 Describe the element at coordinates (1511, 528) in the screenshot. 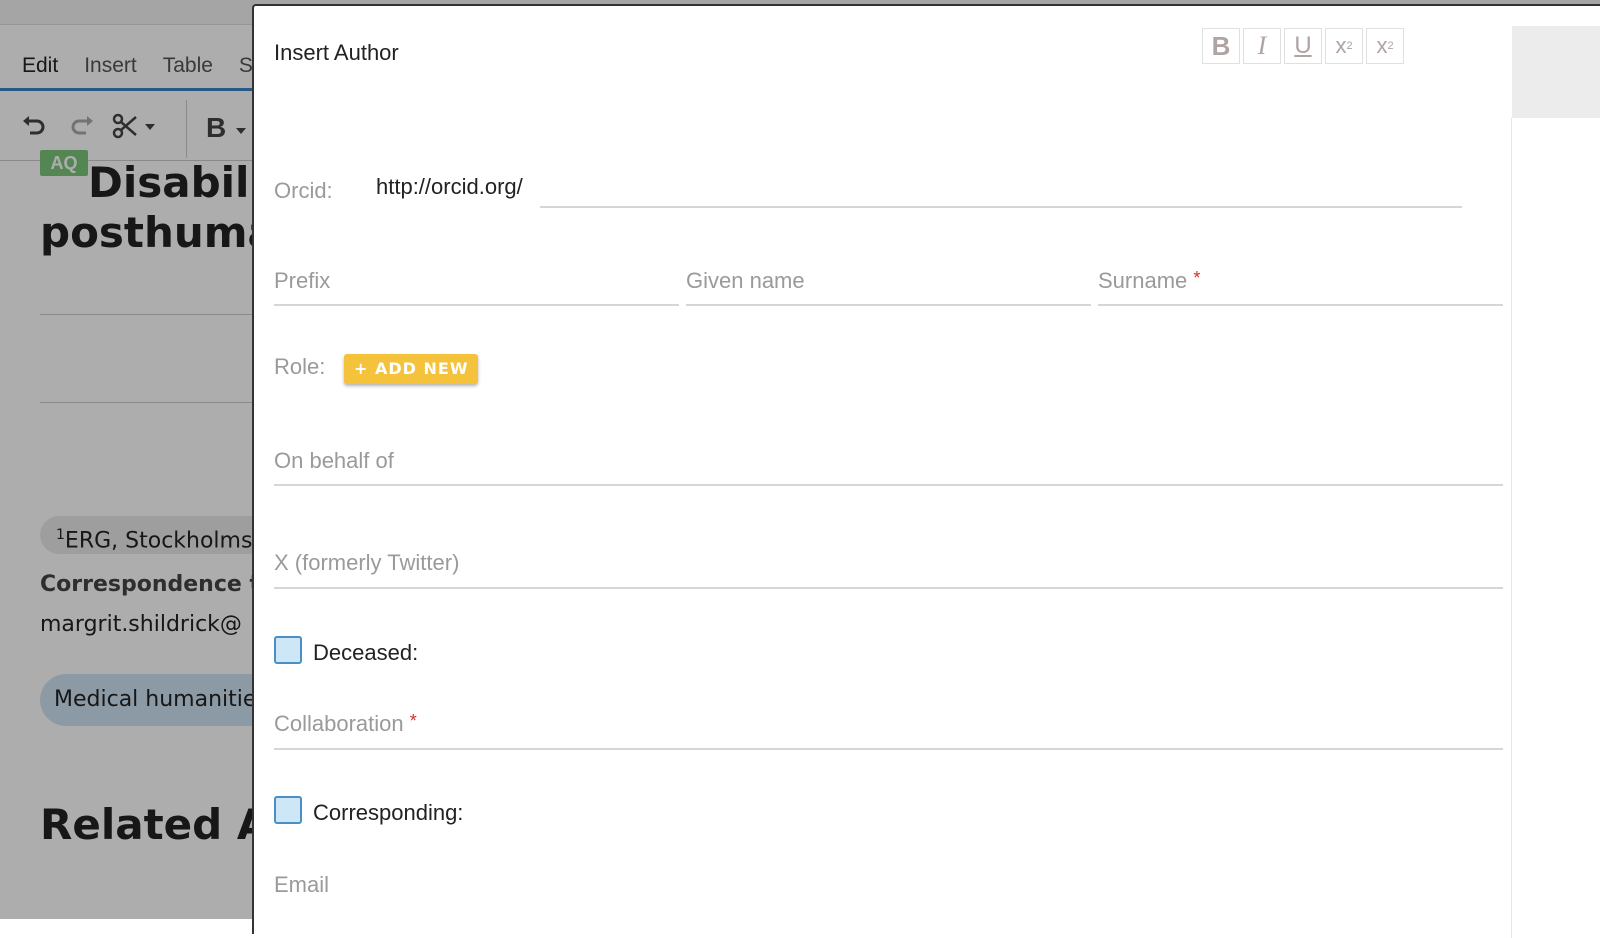

I see `scroll-track` at that location.